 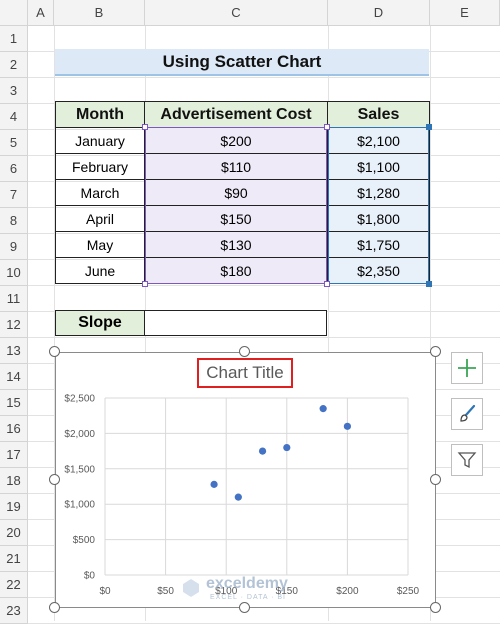 I want to click on resize-handle-top-right, so click(x=435, y=351).